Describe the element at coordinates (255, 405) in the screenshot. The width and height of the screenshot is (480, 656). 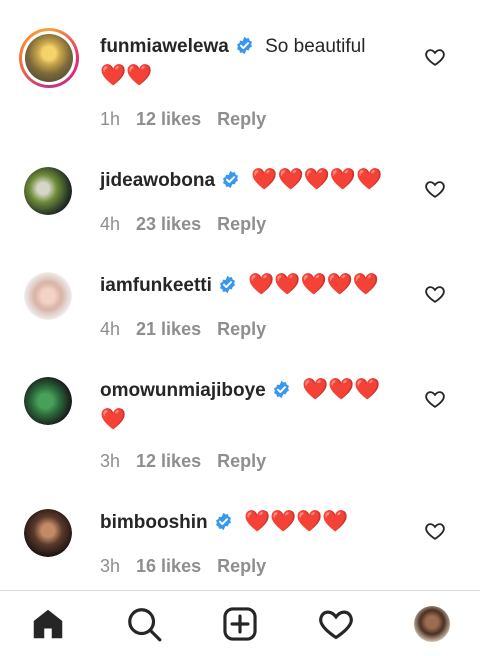
I see `comment-body: omowunmiajiboye ❤️❤️❤️ ❤️` at that location.